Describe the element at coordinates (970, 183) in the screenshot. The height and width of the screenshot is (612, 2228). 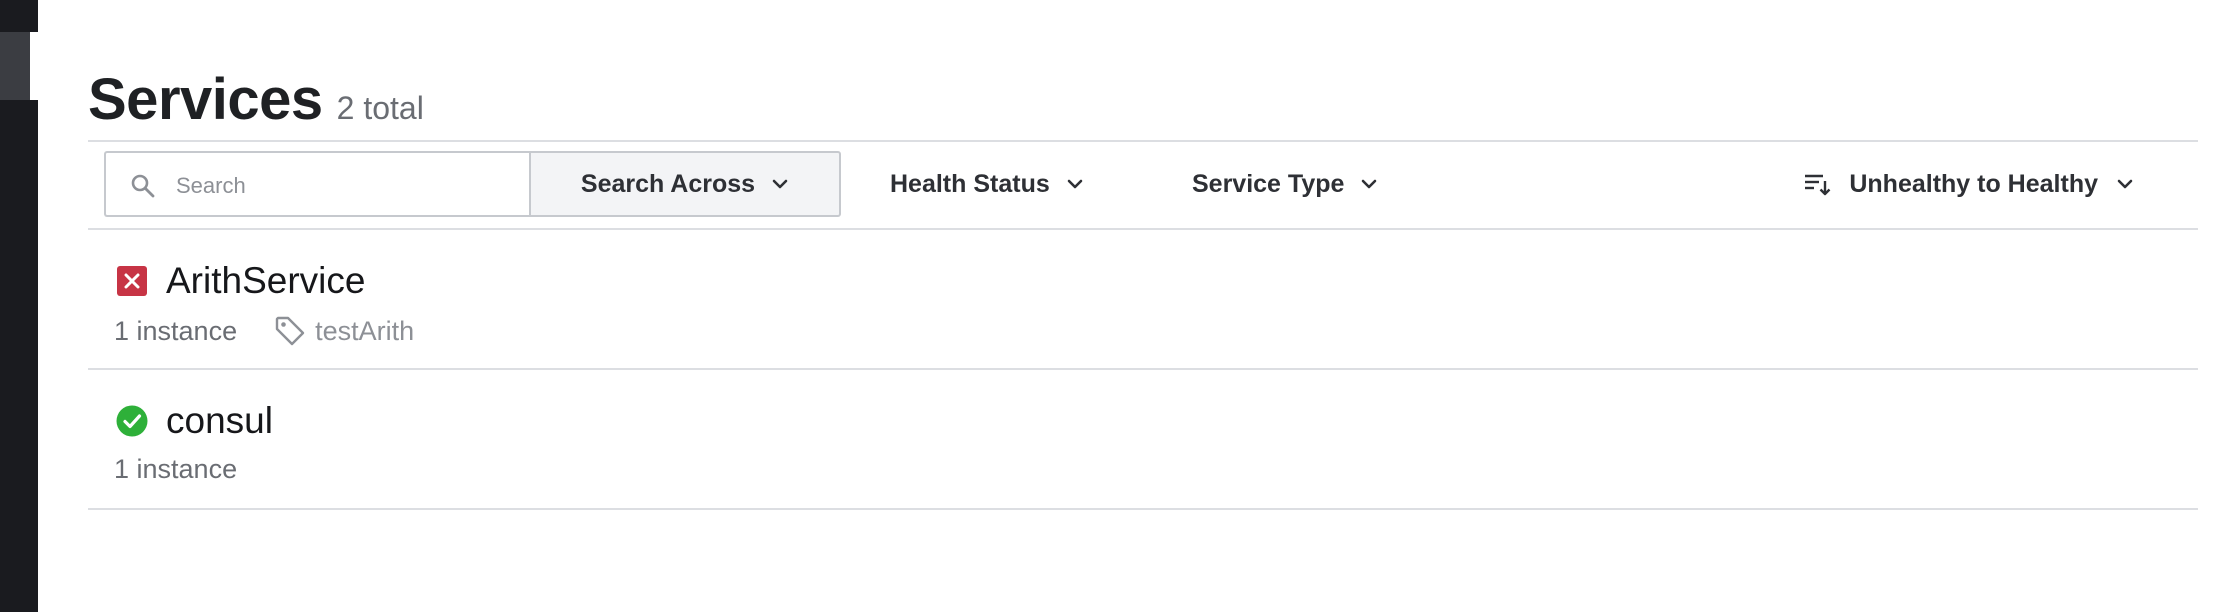
I see `health-status-label: Health Status` at that location.